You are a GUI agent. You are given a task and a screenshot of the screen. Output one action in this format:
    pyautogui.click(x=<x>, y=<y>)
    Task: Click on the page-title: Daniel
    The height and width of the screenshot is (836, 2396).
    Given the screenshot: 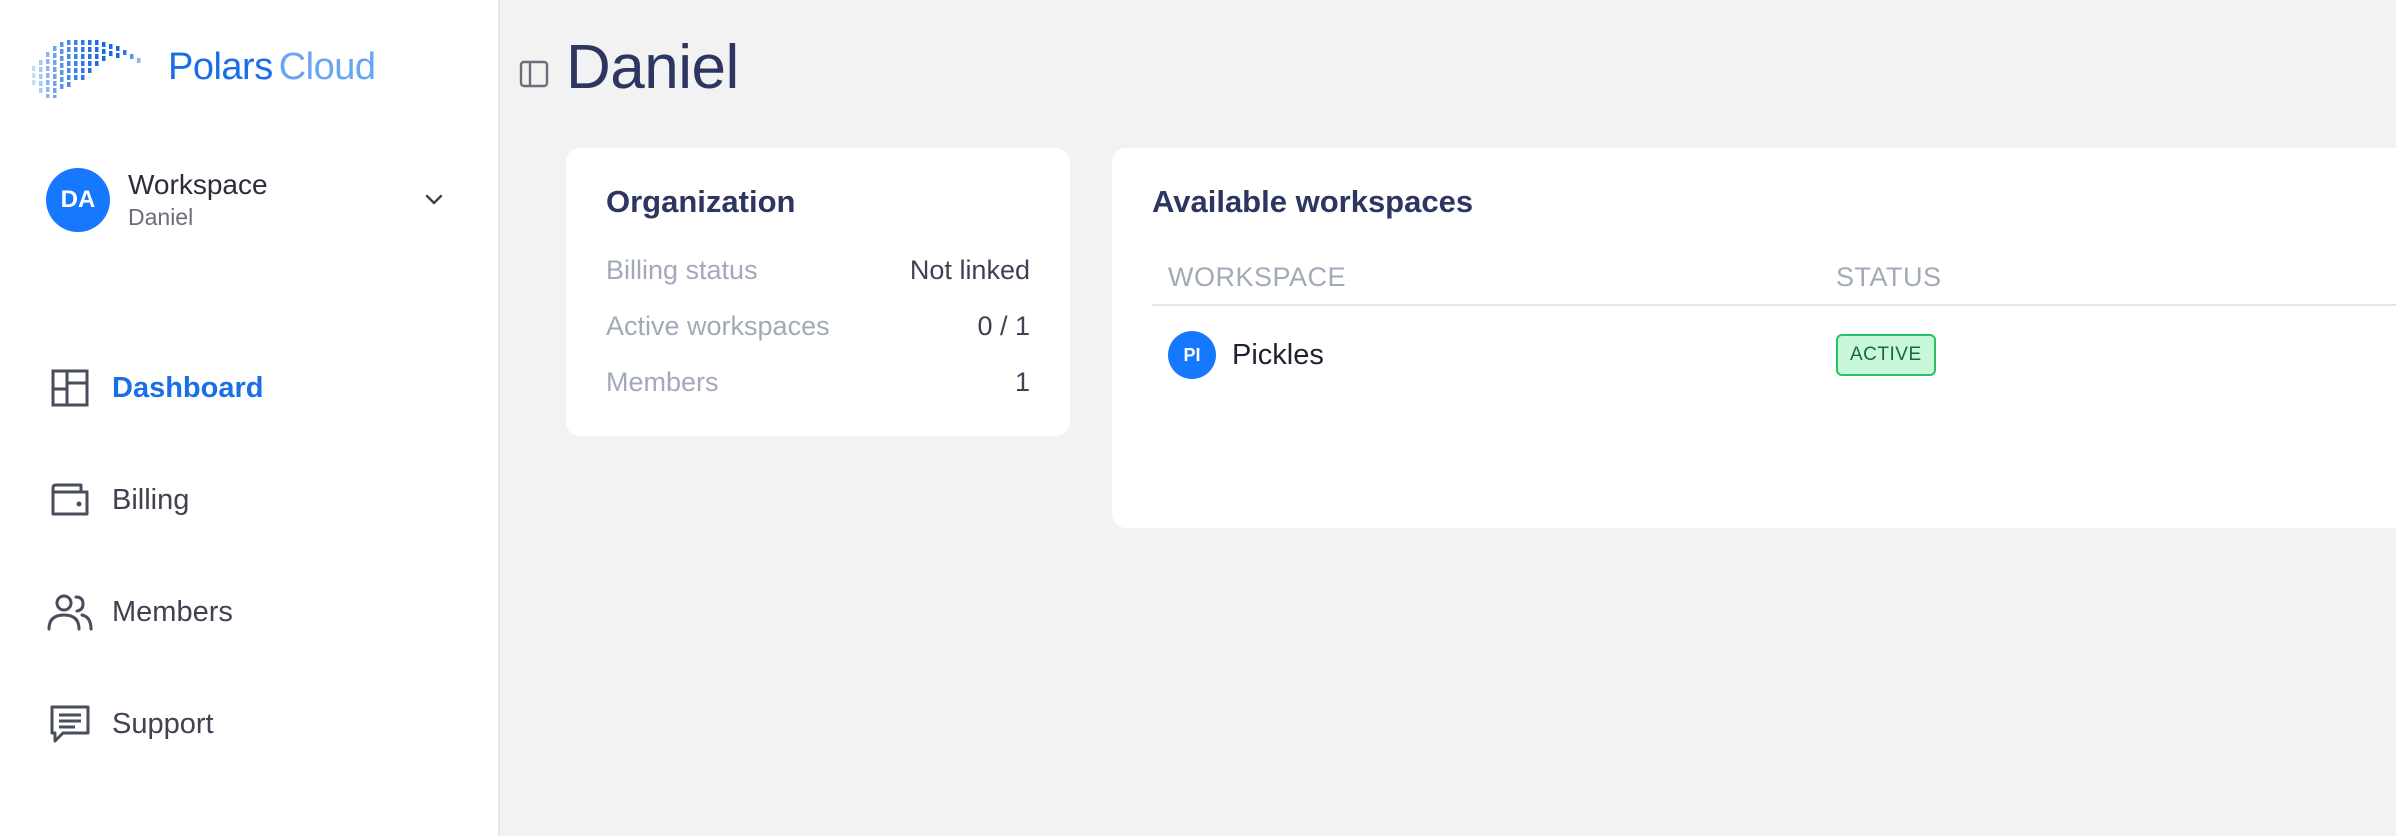 What is the action you would take?
    pyautogui.click(x=652, y=67)
    